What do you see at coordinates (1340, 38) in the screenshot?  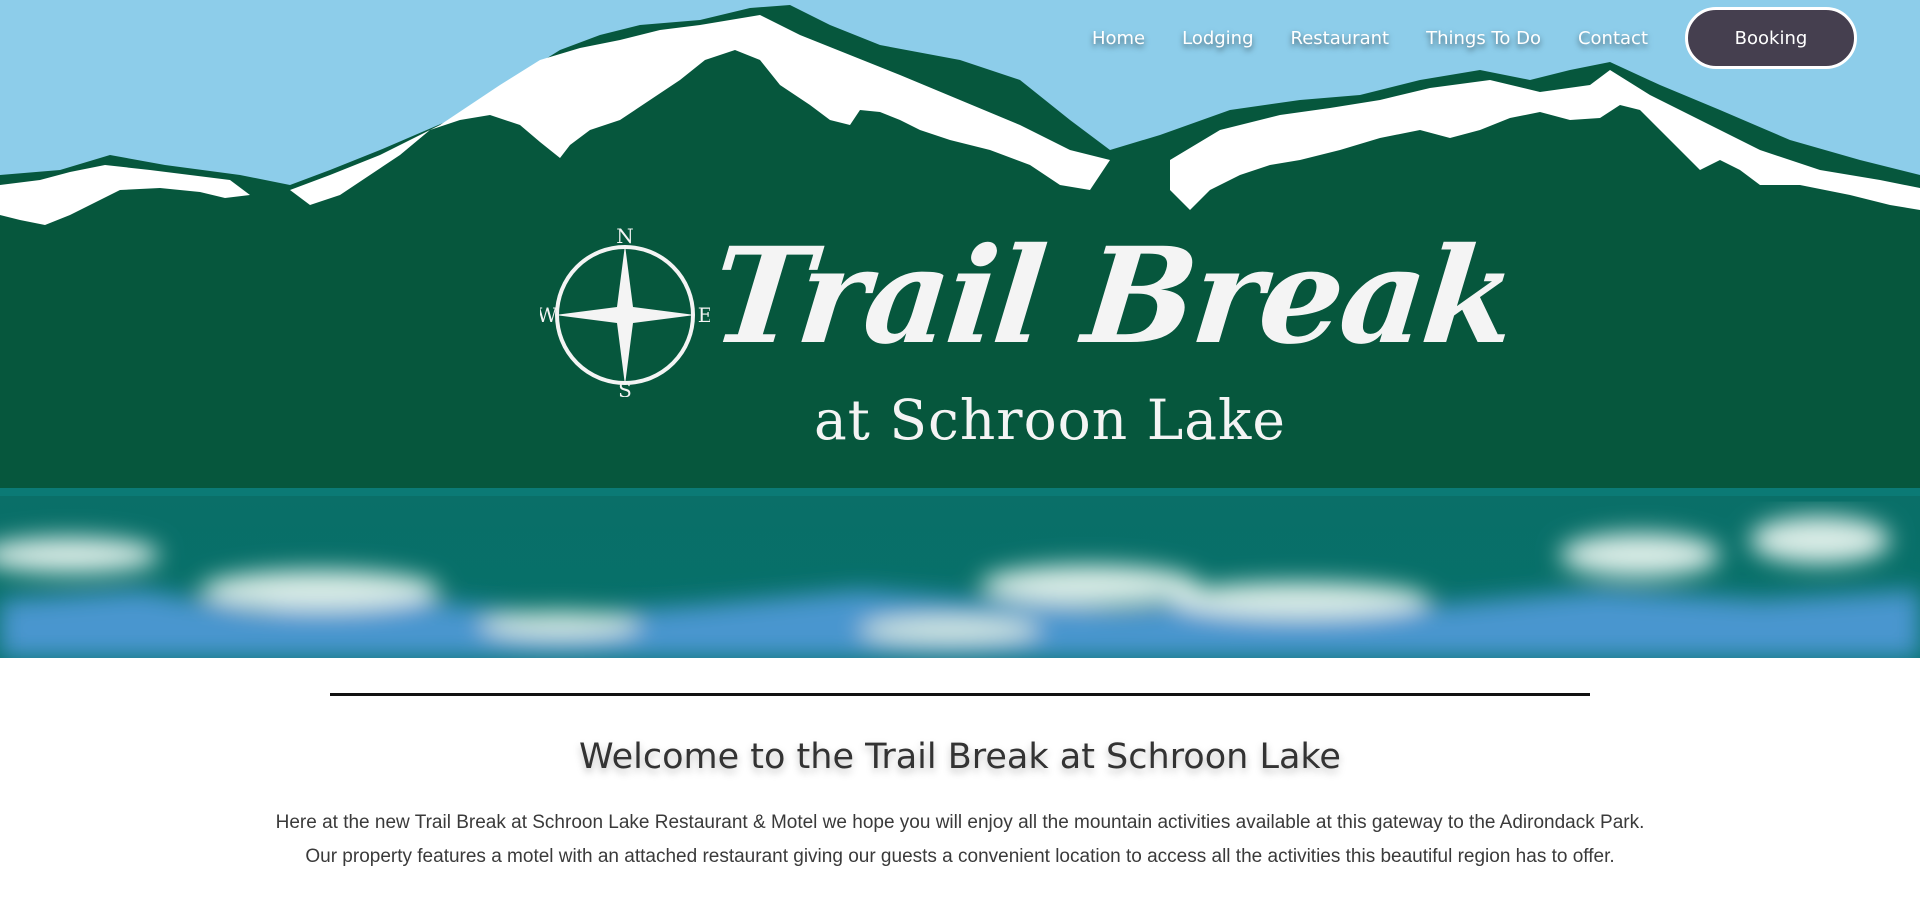 I see `nav-link-restaurant: Restaurant` at bounding box center [1340, 38].